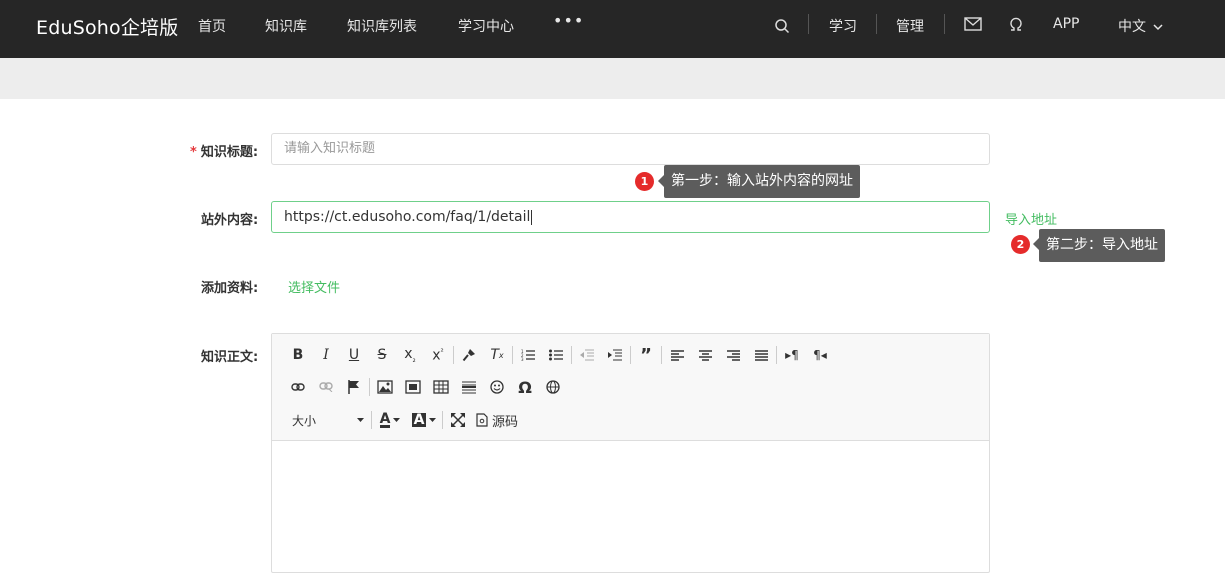 This screenshot has width=1225, height=573. Describe the element at coordinates (212, 26) in the screenshot. I see `nav-item-home: 首页` at that location.